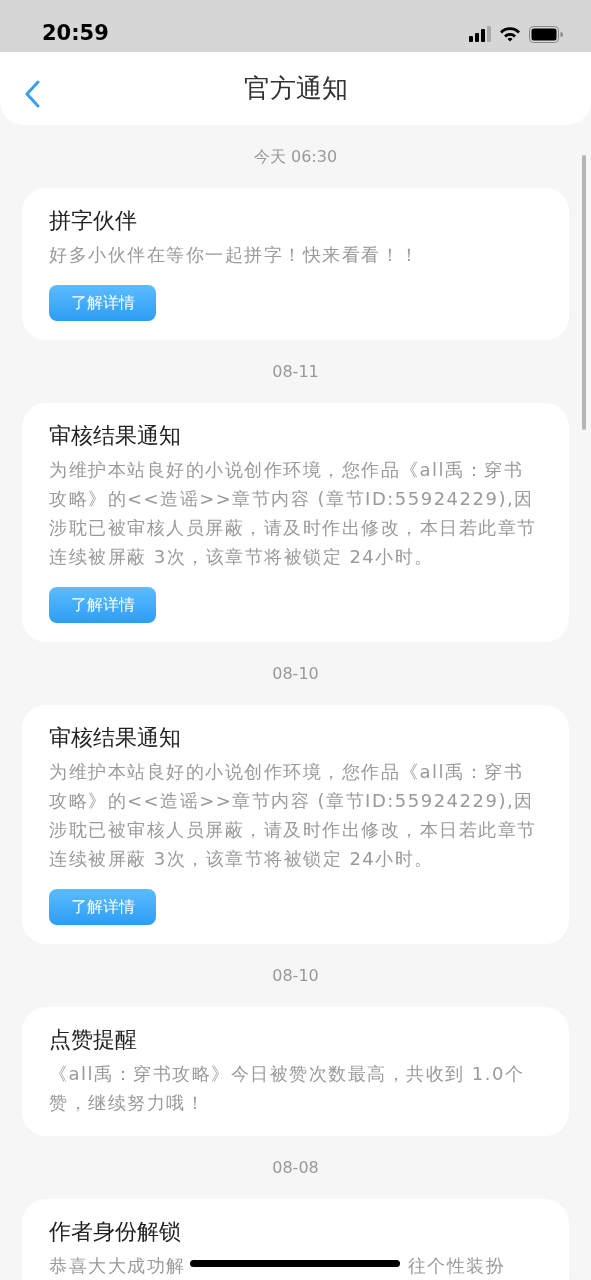 The height and width of the screenshot is (1280, 591). Describe the element at coordinates (295, 1167) in the screenshot. I see `date-label: 08-08` at that location.